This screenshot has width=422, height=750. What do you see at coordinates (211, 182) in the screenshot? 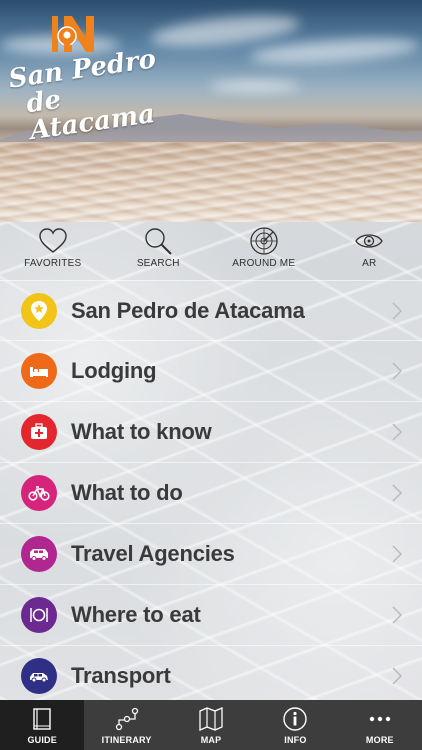
I see `salt-flat` at bounding box center [211, 182].